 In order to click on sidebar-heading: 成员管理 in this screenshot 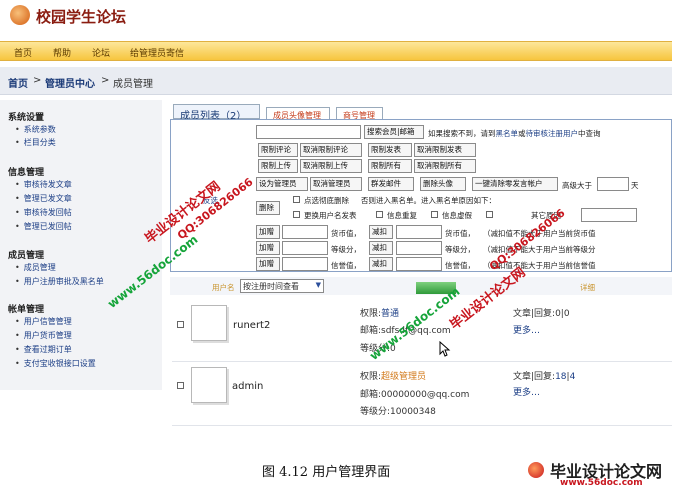, I will do `click(26, 256)`.